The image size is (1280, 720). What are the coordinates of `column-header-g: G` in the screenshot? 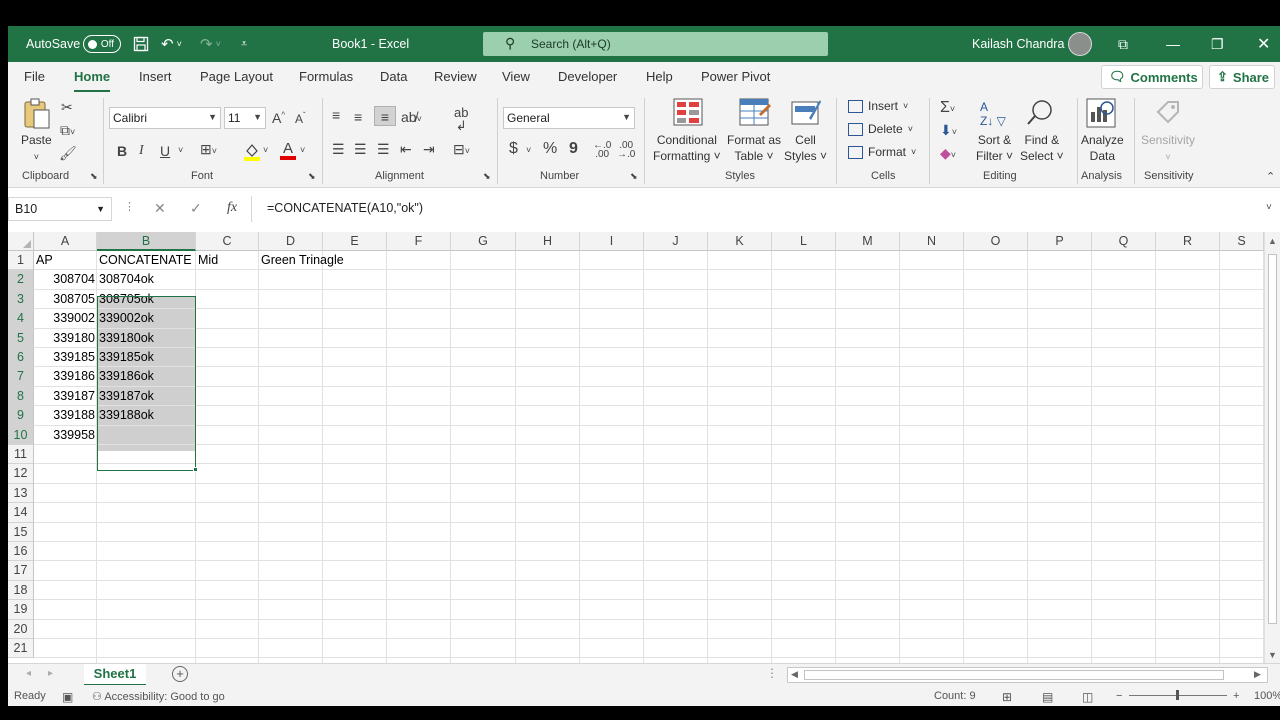 It's located at (483, 241).